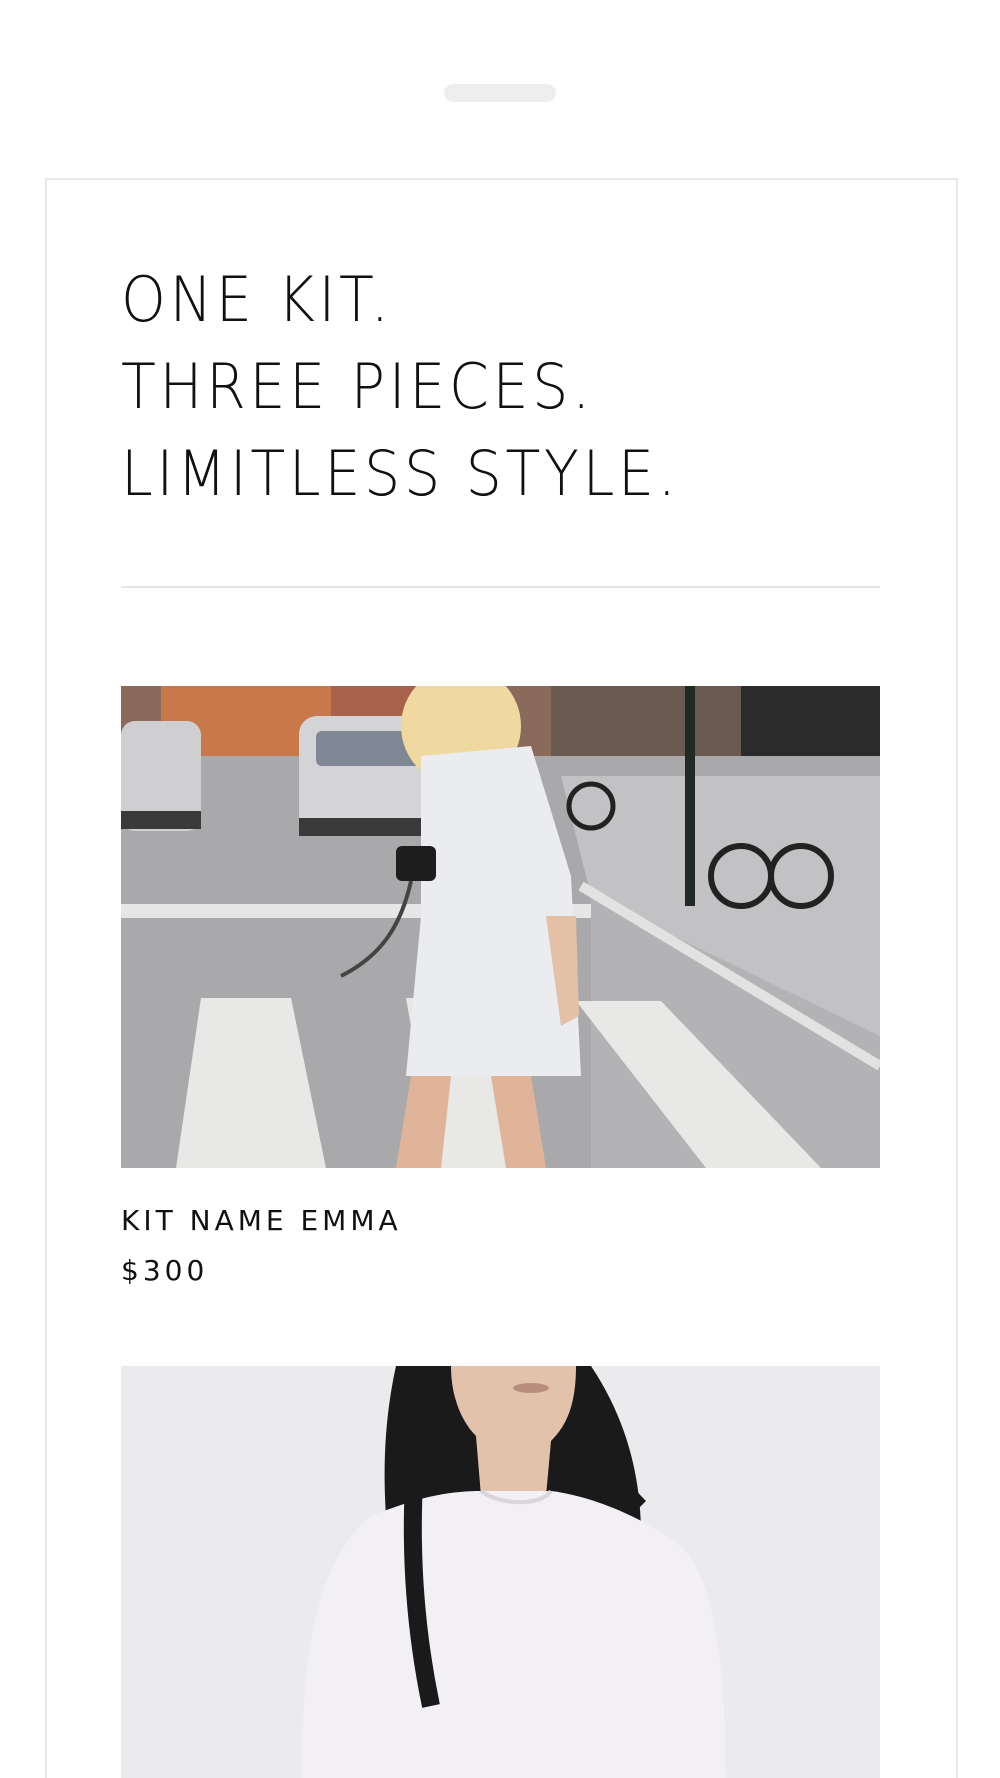 Image resolution: width=1000 pixels, height=1778 pixels. What do you see at coordinates (261, 1220) in the screenshot?
I see `product-name: KIT NAME EMMA` at bounding box center [261, 1220].